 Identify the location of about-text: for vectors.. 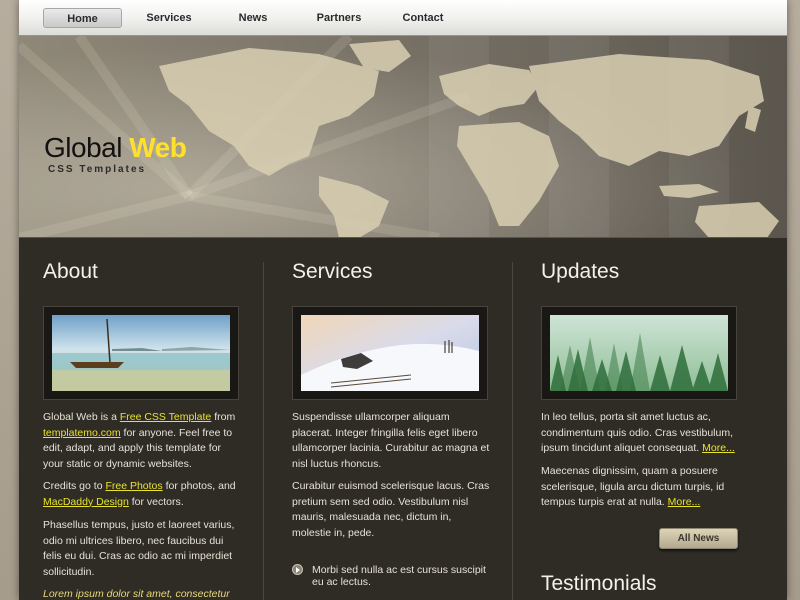
(156, 501).